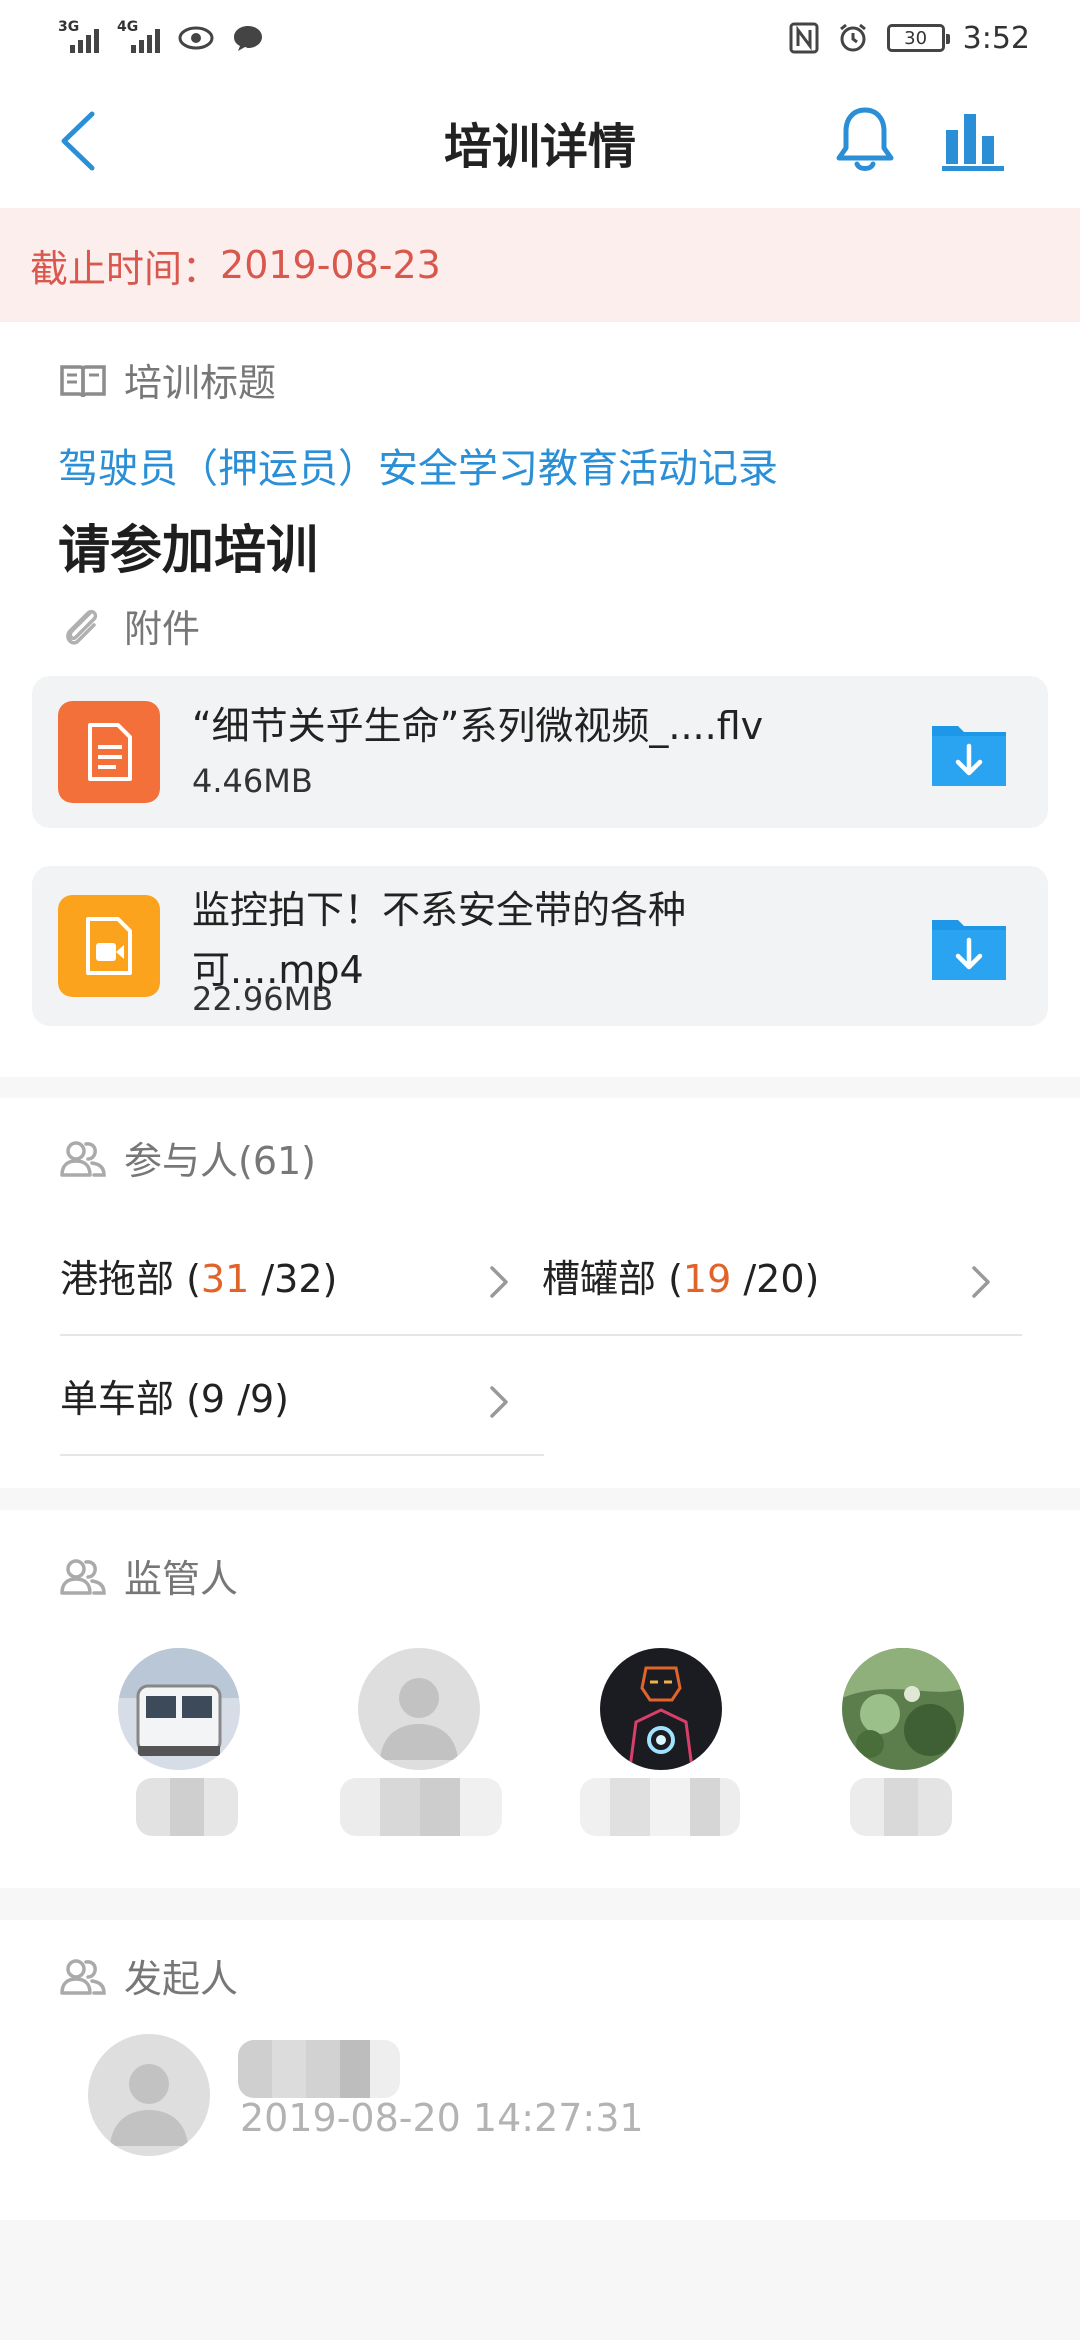 This screenshot has width=1080, height=2340. I want to click on attachments-label: 附件, so click(162, 629).